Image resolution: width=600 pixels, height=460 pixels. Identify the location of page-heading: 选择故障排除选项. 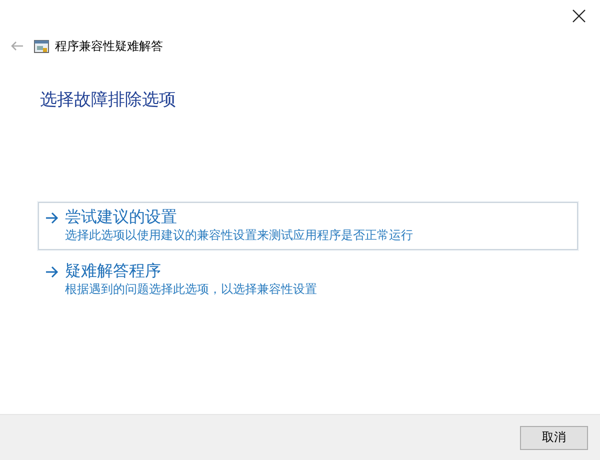
(108, 100).